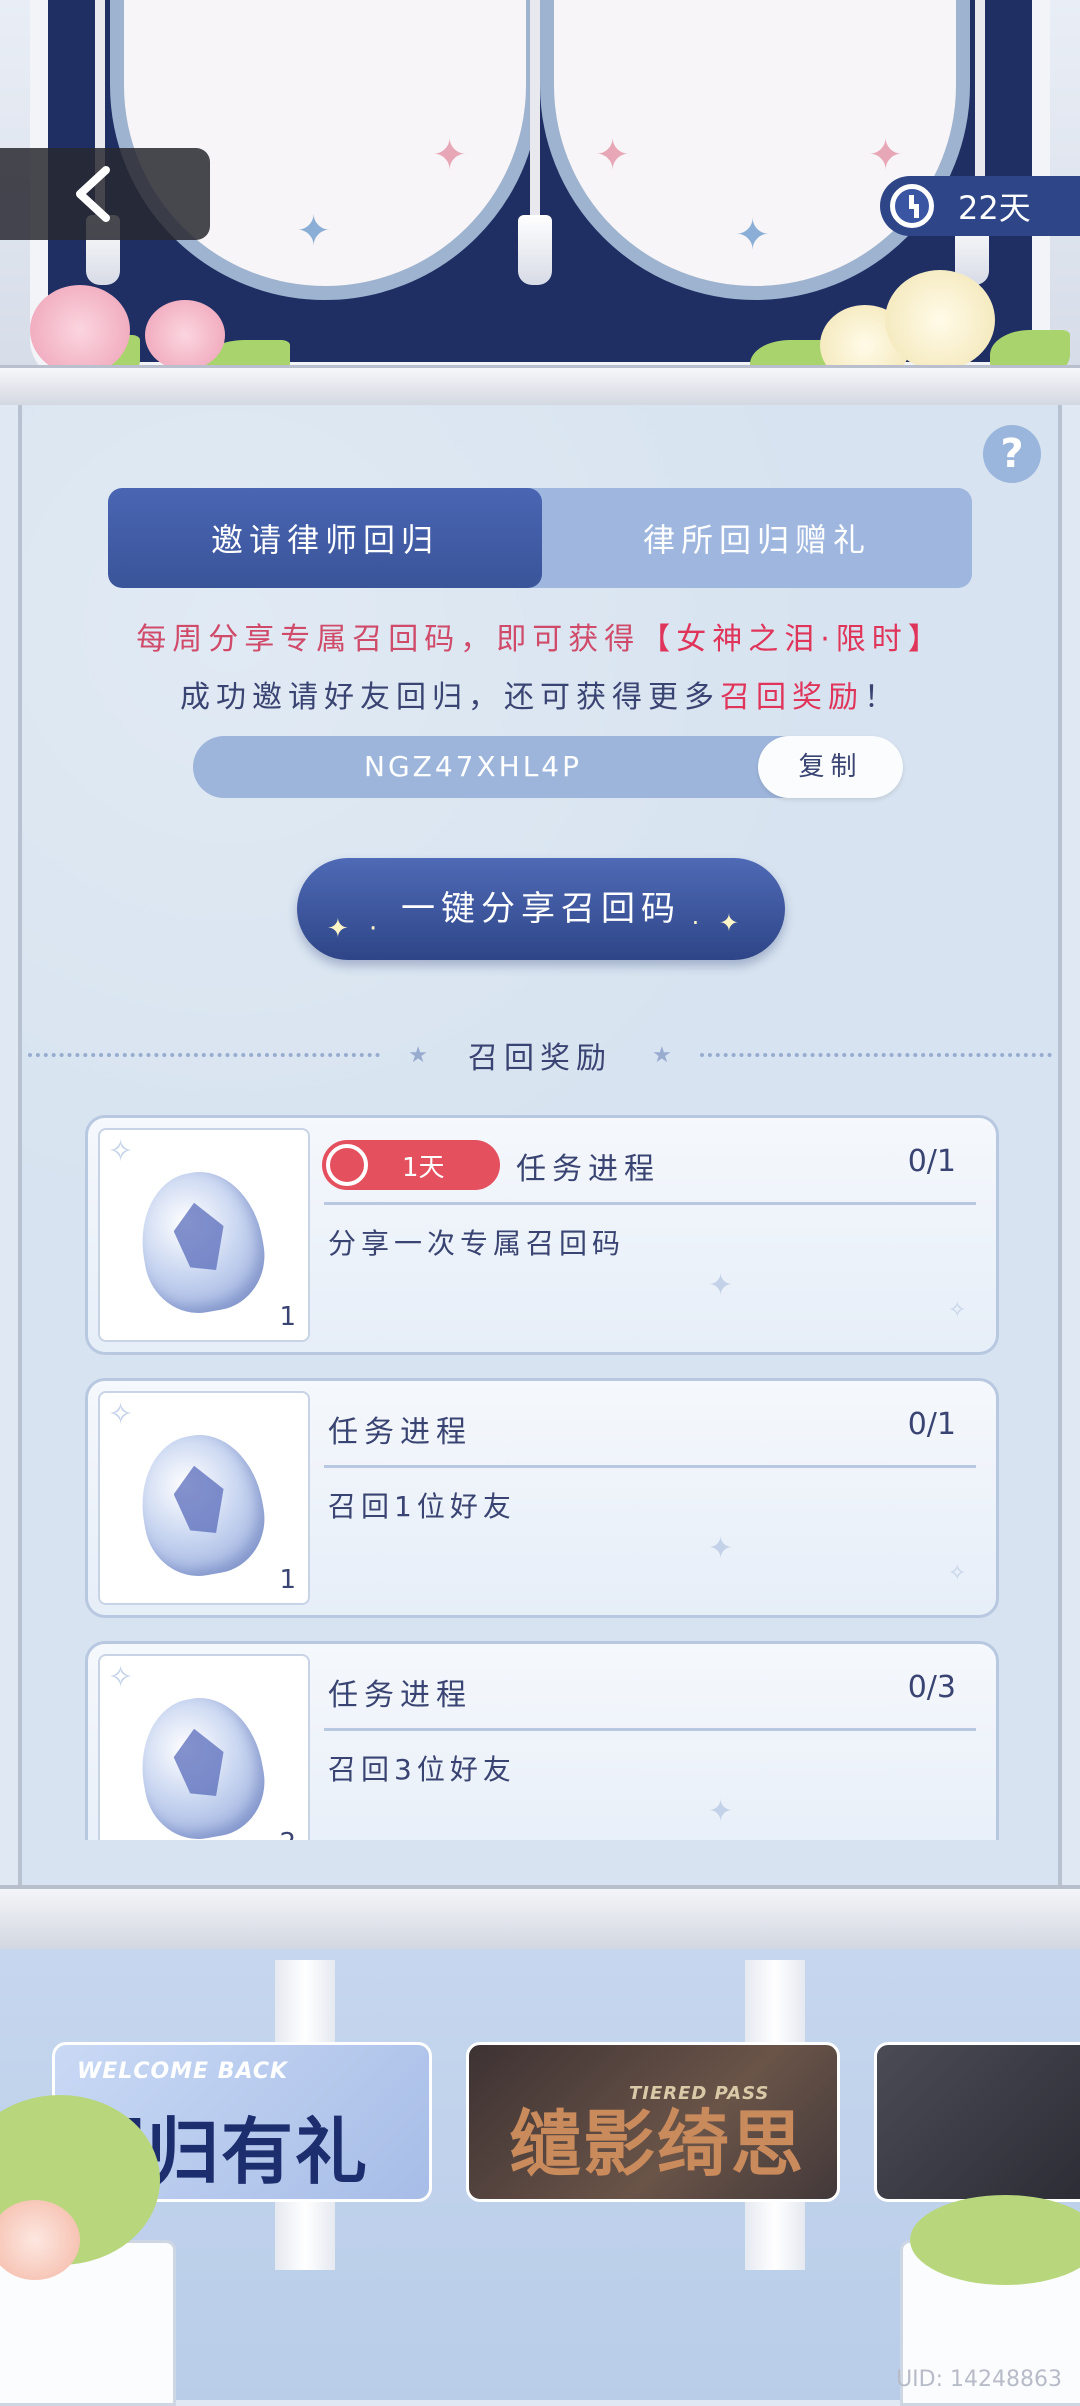  What do you see at coordinates (653, 2122) in the screenshot?
I see `banner-tiered-pass: 缱影绮思 TIERED PASS` at bounding box center [653, 2122].